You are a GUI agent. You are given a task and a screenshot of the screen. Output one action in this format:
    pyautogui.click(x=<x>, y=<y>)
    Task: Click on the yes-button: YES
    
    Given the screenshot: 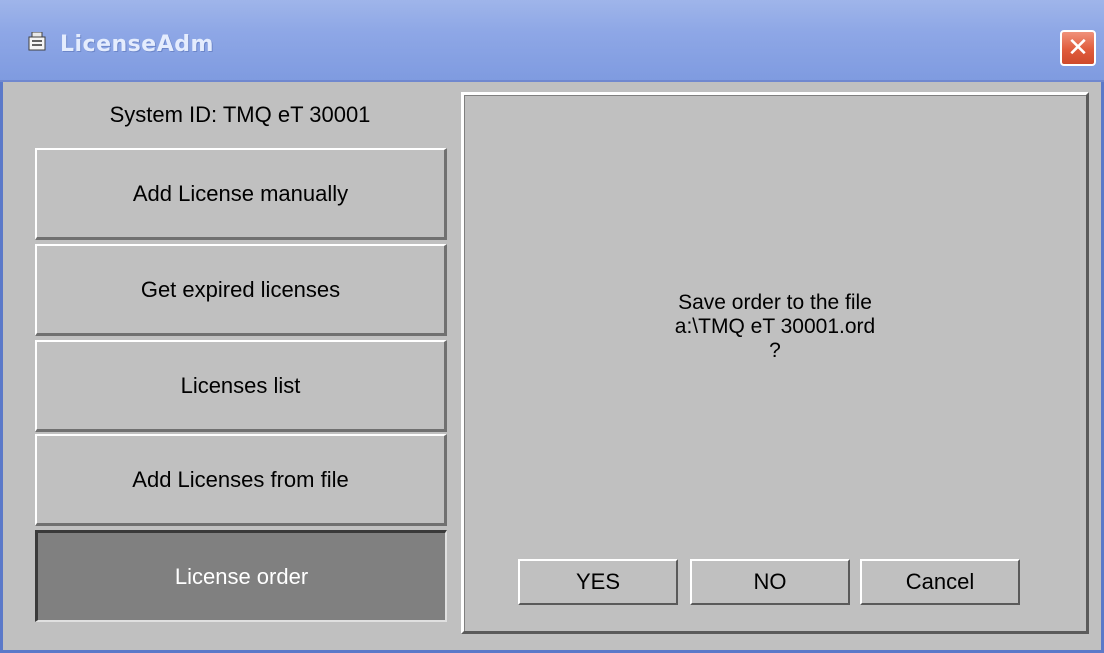 What is the action you would take?
    pyautogui.click(x=598, y=582)
    